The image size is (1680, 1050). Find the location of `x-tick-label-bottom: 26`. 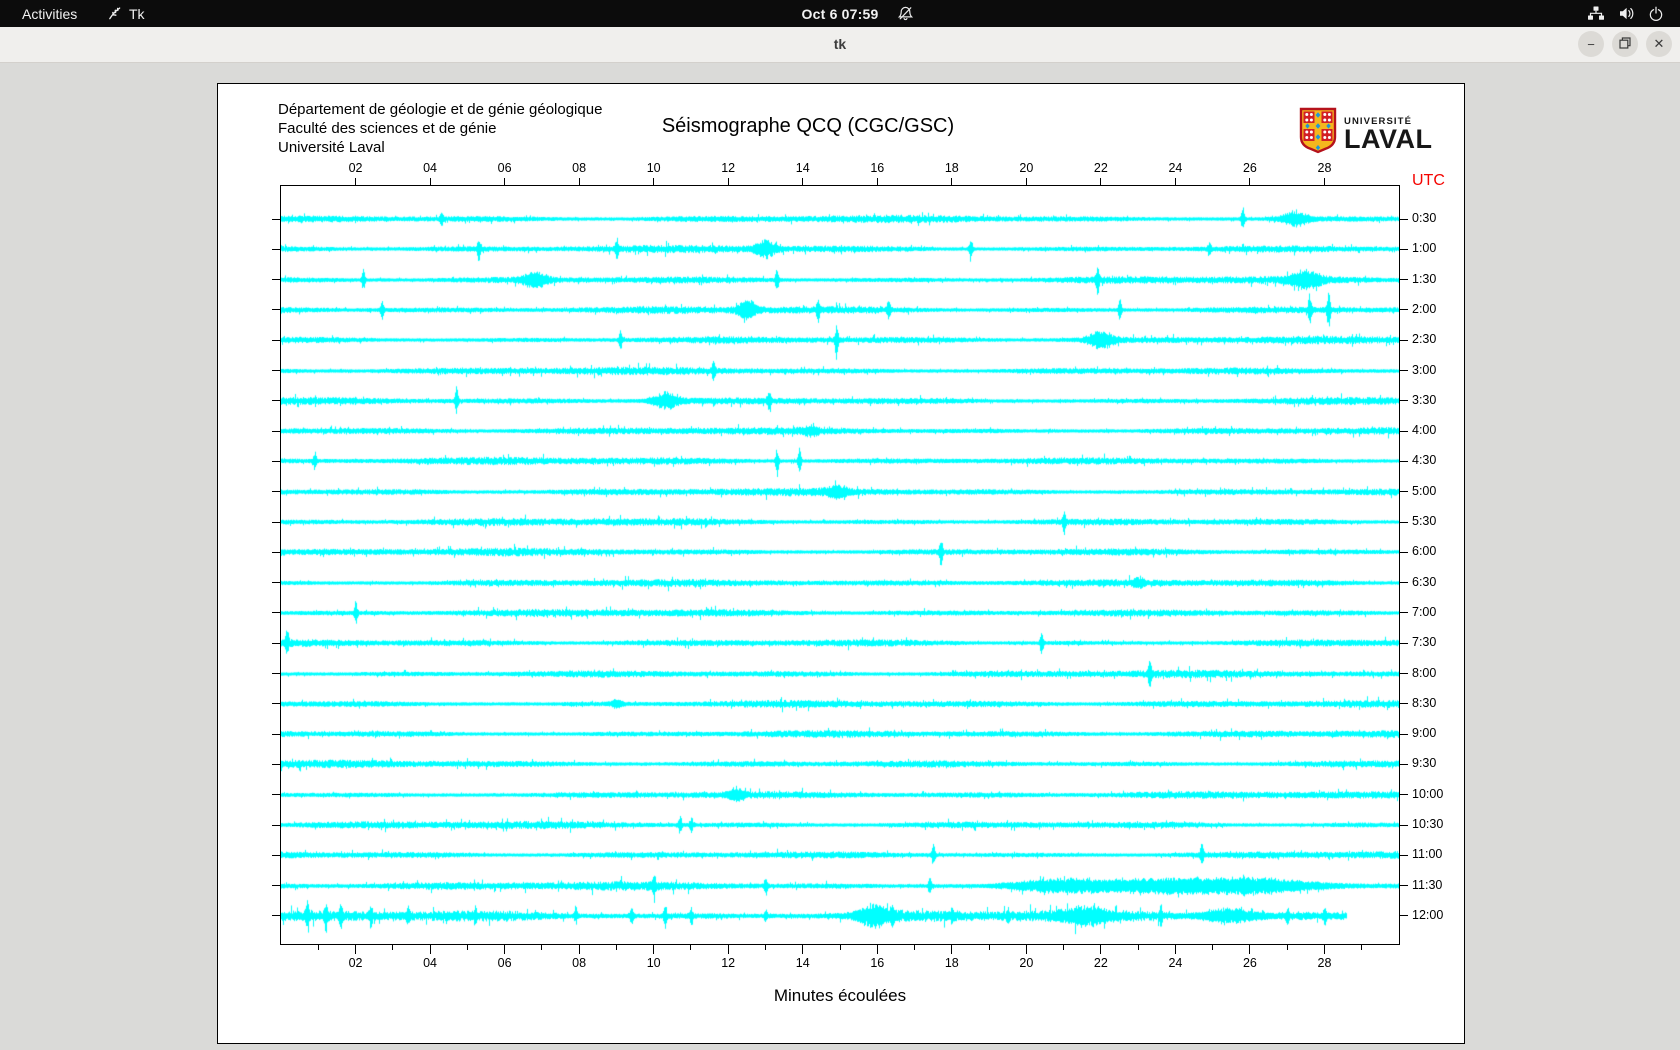

x-tick-label-bottom: 26 is located at coordinates (1249, 963).